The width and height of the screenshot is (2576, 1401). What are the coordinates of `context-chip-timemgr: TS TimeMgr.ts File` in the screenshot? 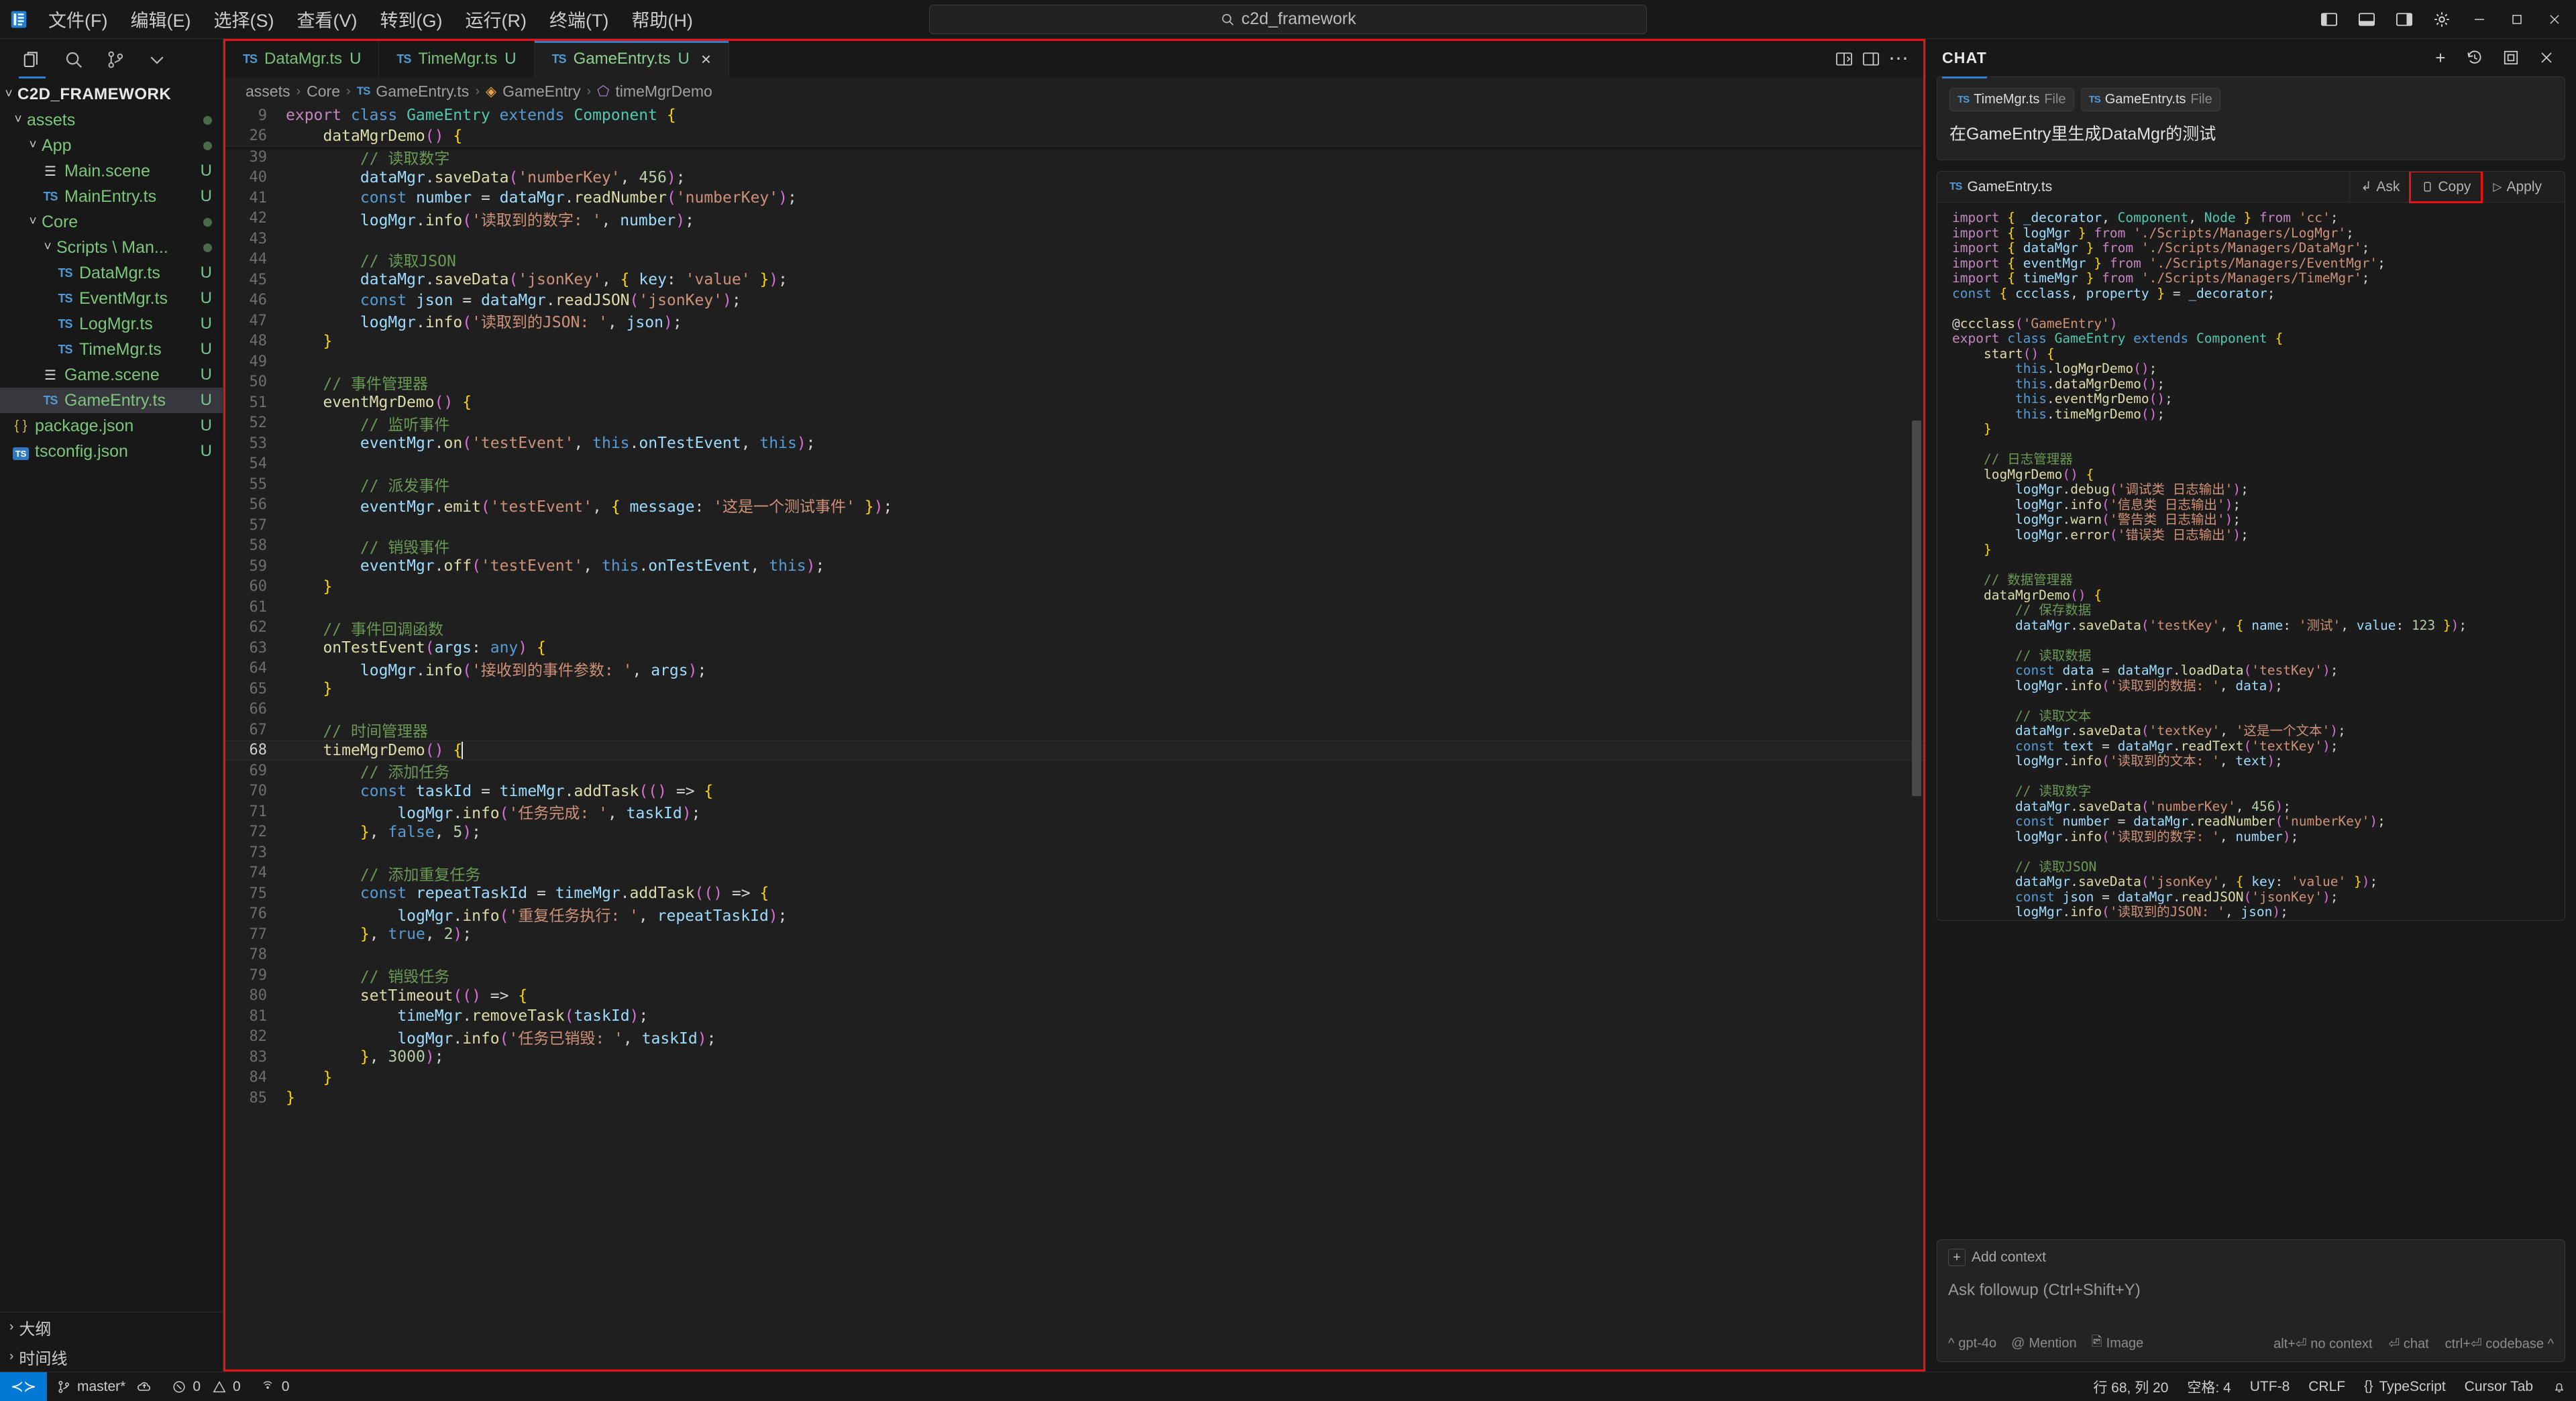 It's located at (2011, 99).